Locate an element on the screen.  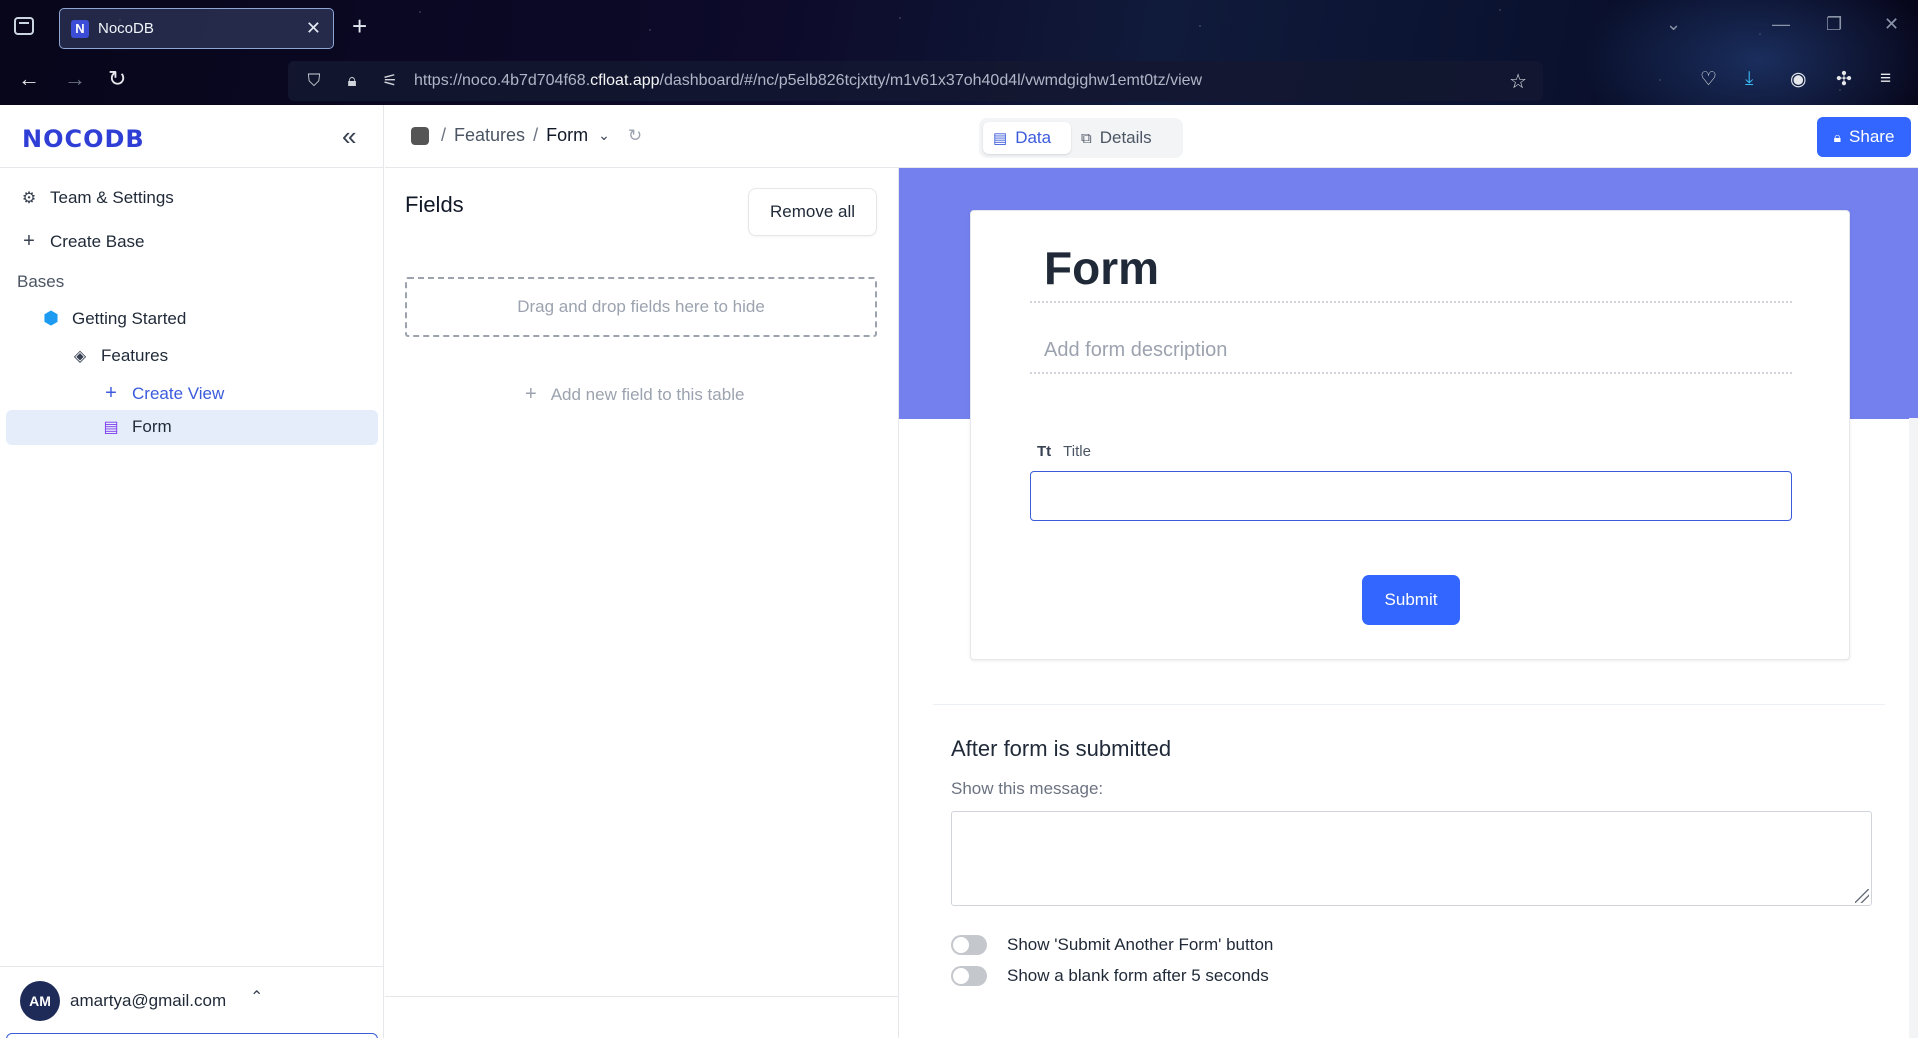
tab-overflow-chevron-icon: ⌄ is located at coordinates (1673, 24).